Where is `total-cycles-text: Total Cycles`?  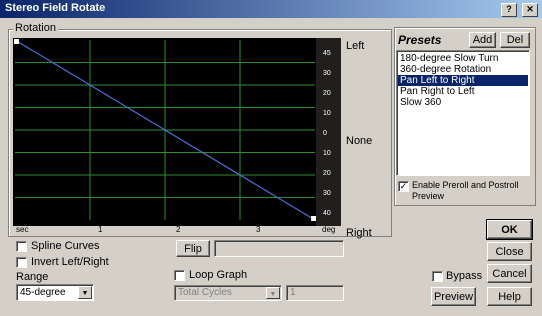
total-cycles-text: Total Cycles is located at coordinates (205, 292).